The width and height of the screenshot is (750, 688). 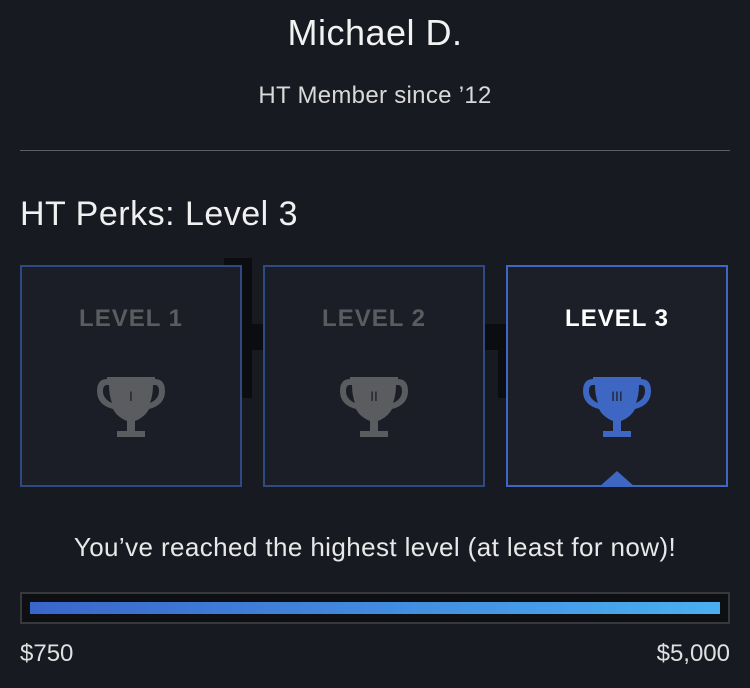 I want to click on progress-min-label: $750, so click(x=47, y=653).